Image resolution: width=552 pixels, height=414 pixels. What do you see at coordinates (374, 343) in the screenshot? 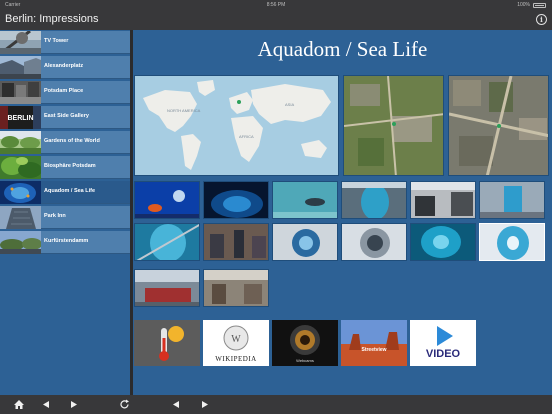
I see `streetview-button: Streetview` at bounding box center [374, 343].